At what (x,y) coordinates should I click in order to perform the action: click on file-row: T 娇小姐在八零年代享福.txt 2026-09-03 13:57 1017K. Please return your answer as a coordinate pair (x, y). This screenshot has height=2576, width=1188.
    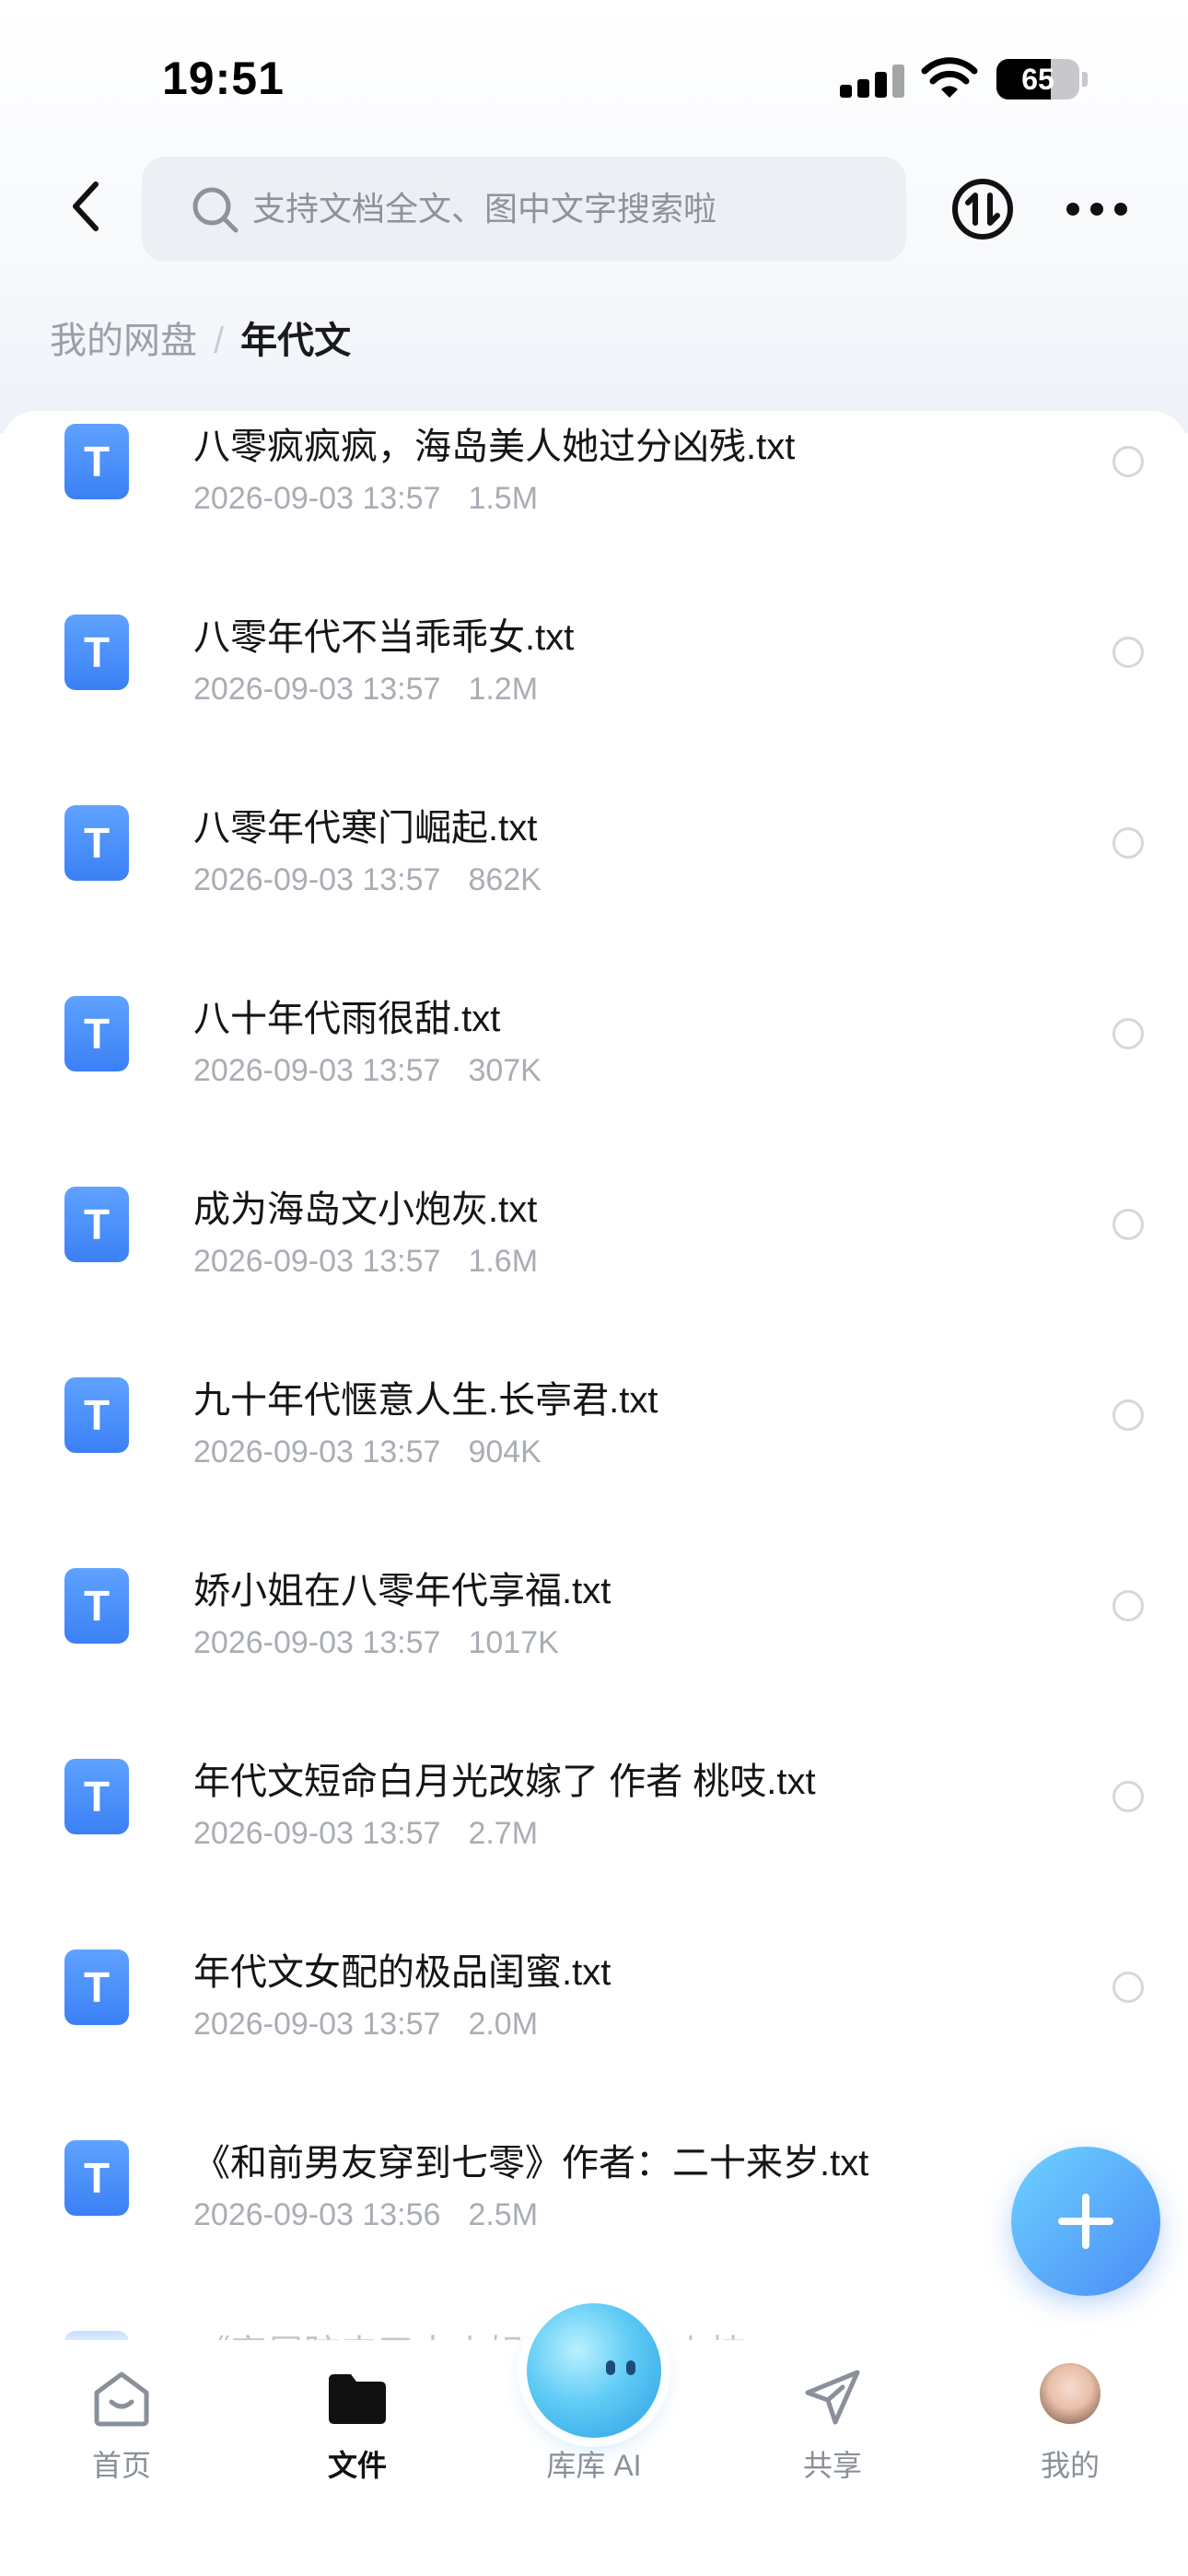
    Looking at the image, I should click on (594, 1646).